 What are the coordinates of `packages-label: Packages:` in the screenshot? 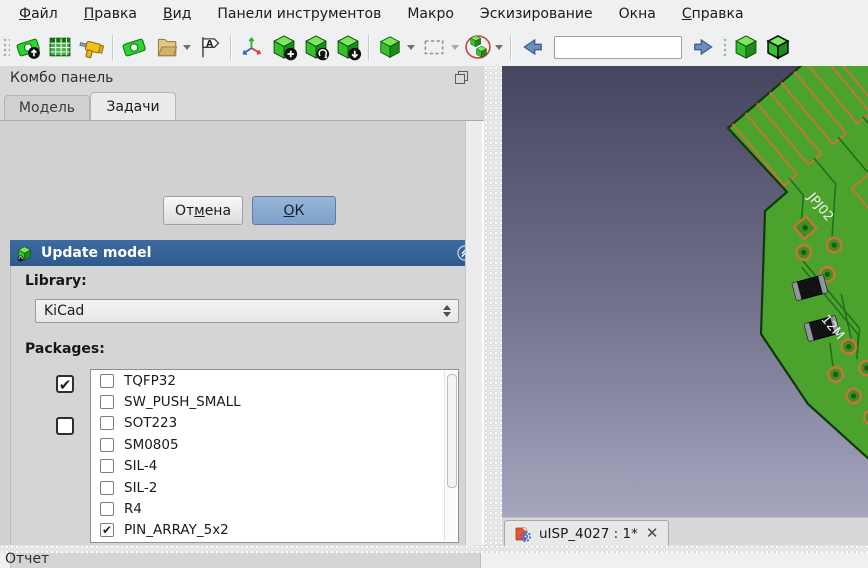 It's located at (65, 349).